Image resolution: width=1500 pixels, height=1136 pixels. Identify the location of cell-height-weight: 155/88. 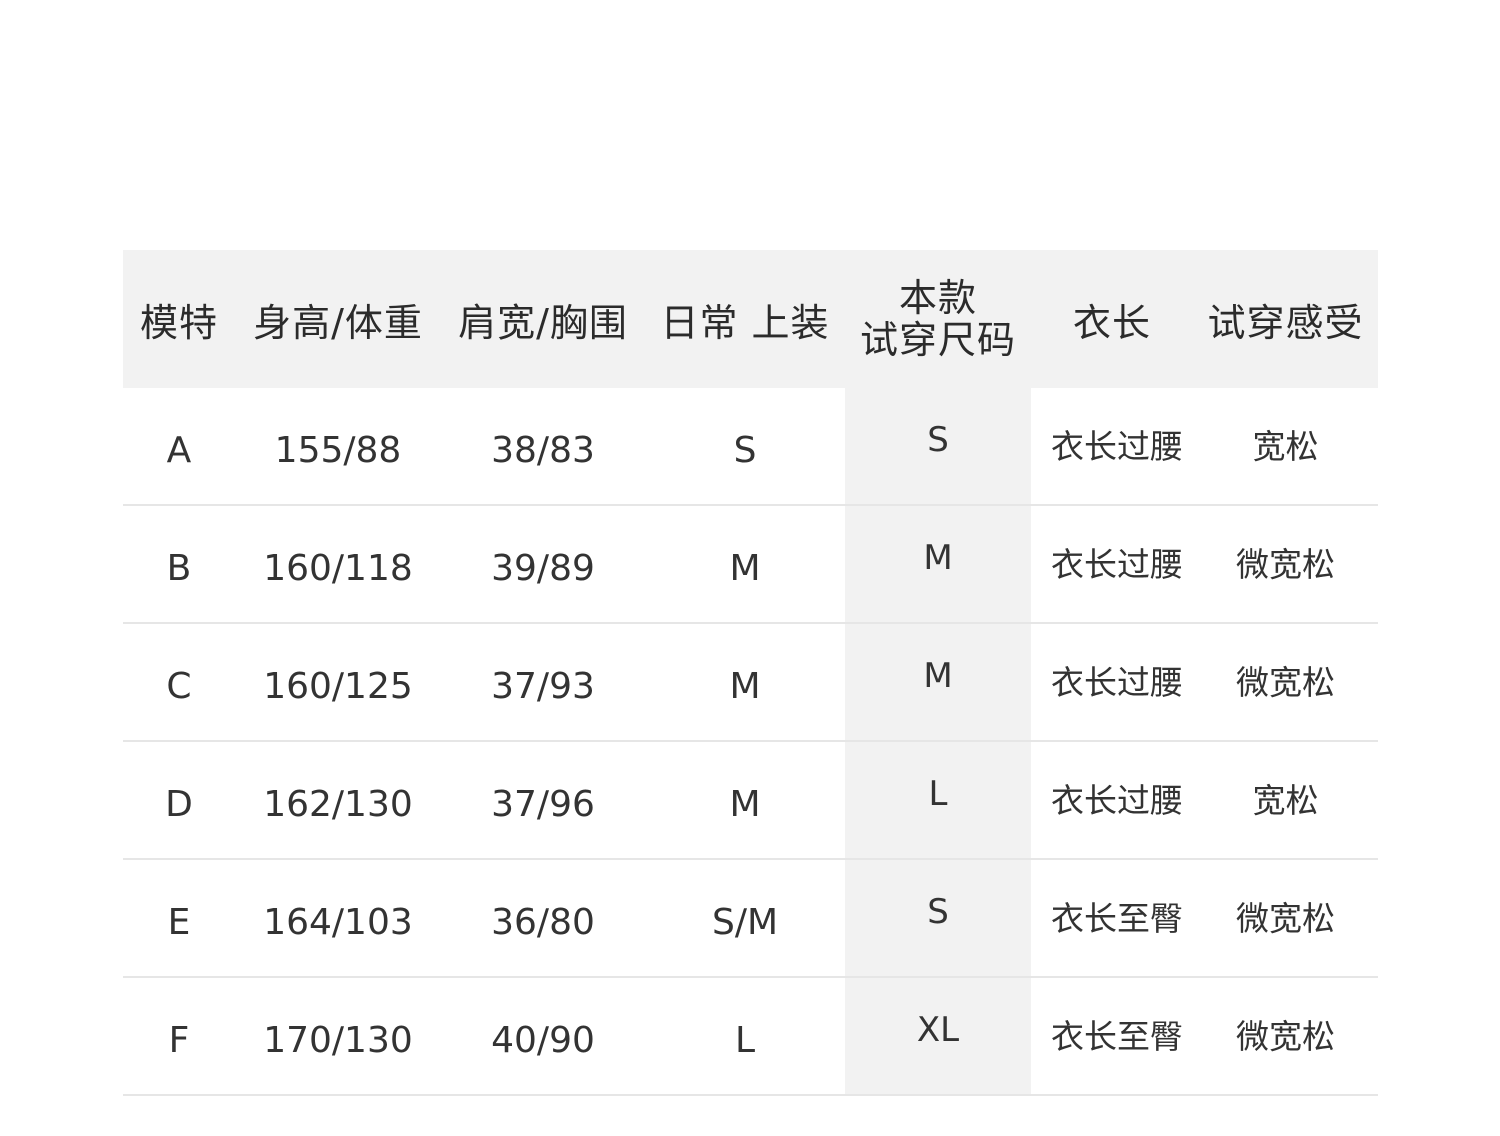
(338, 450).